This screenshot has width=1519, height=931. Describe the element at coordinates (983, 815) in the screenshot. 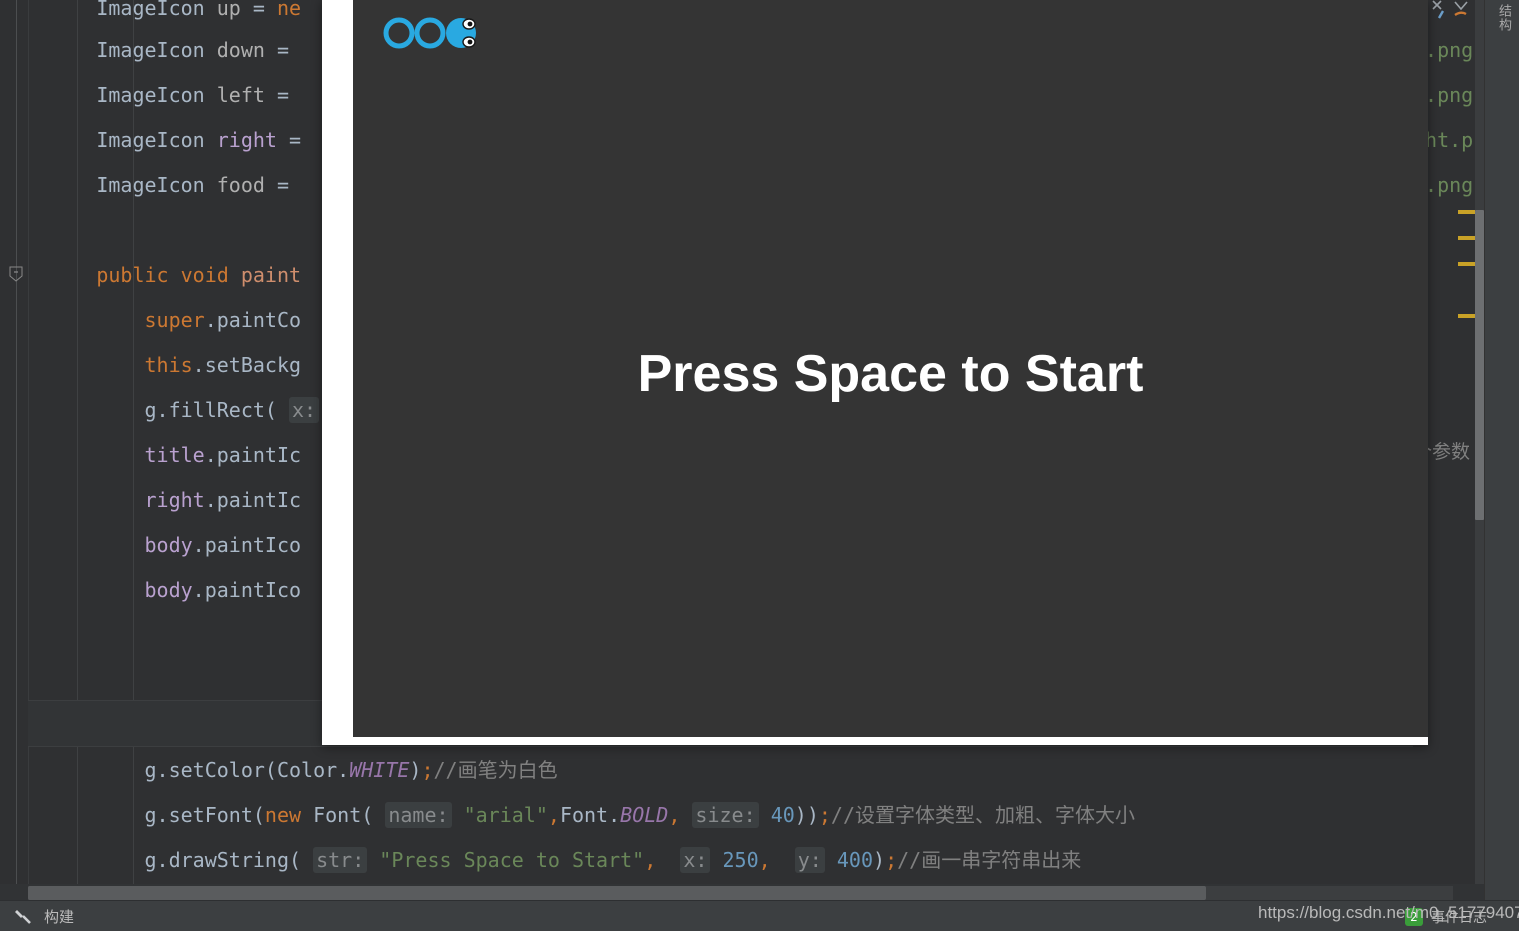

I see `code-token: //设置字体类型、加粗、字体大小` at that location.